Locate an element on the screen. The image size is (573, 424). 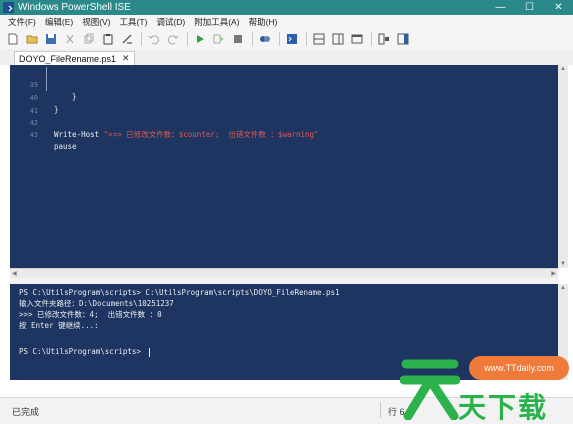
window-controls: — ☐ ✕ is located at coordinates (529, 7).